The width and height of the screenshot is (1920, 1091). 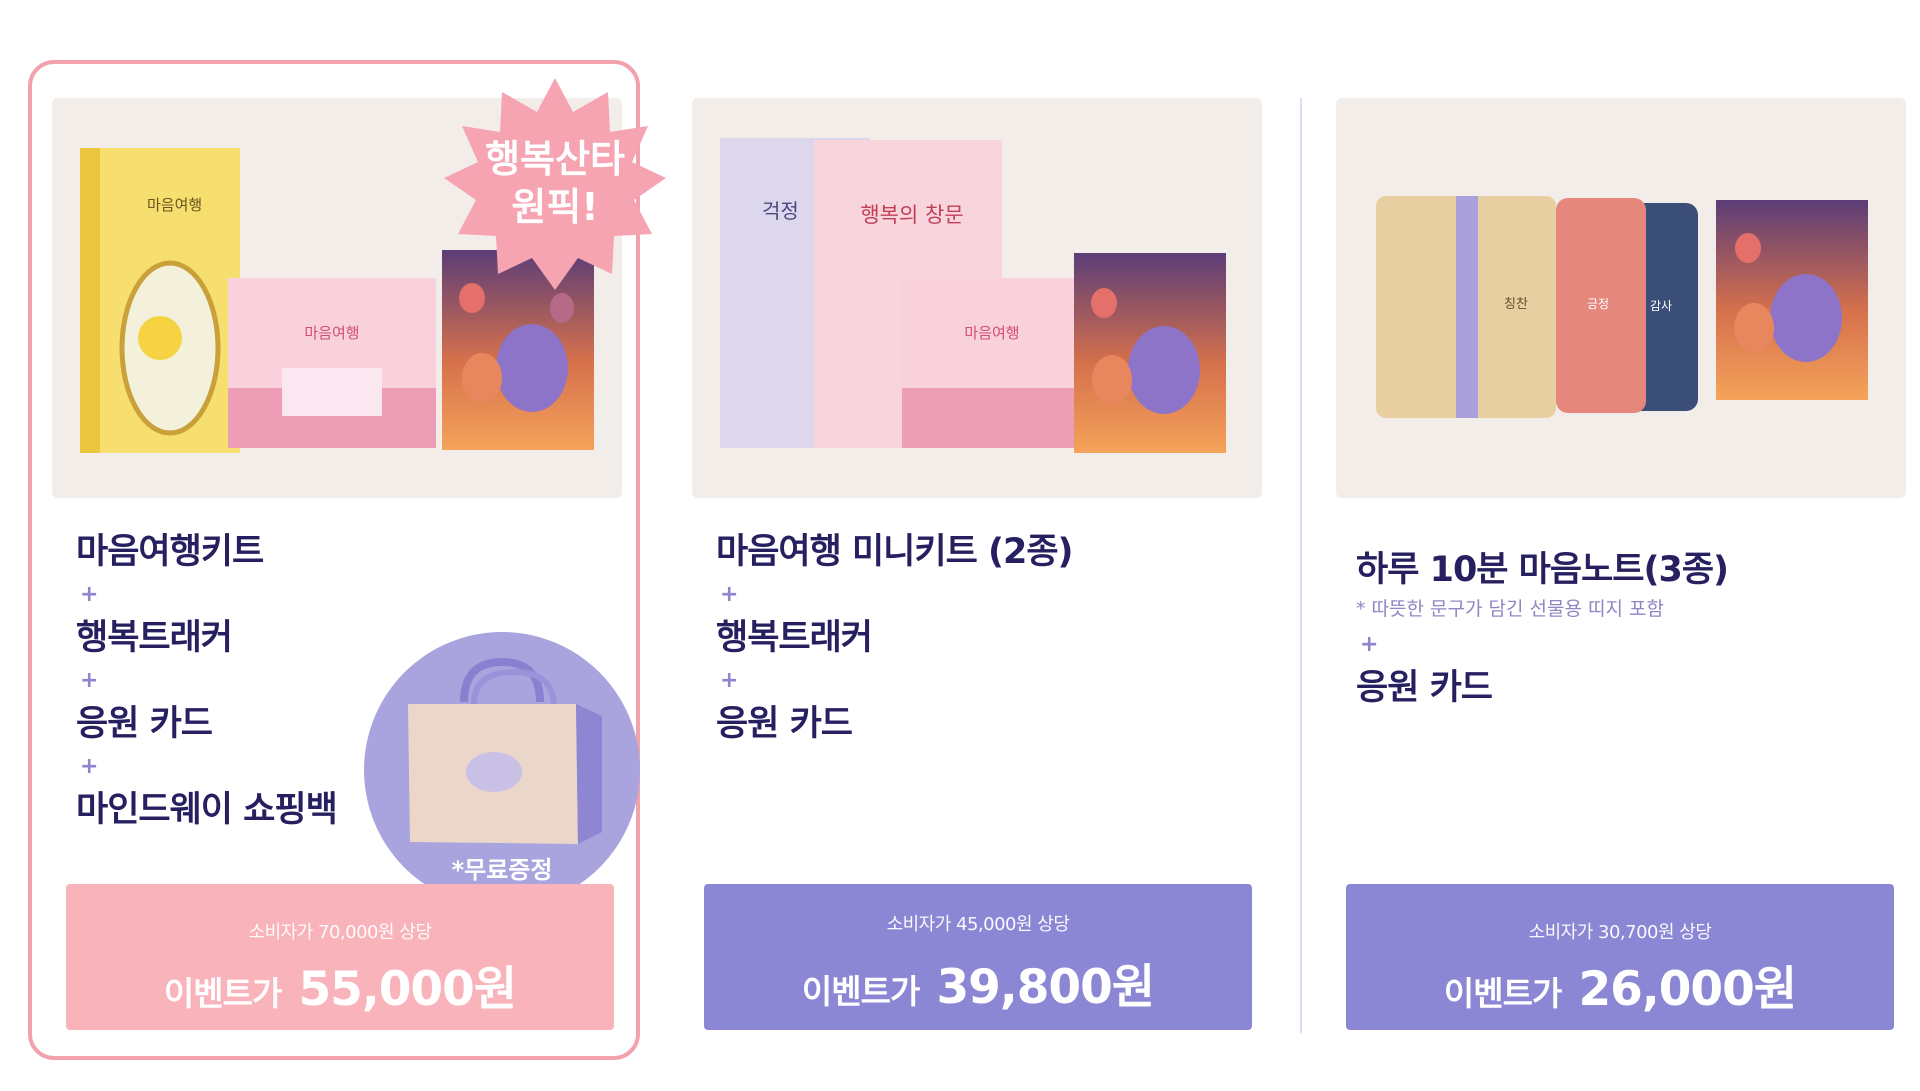 What do you see at coordinates (332, 363) in the screenshot?
I see `pink-kit-box: 마음여행` at bounding box center [332, 363].